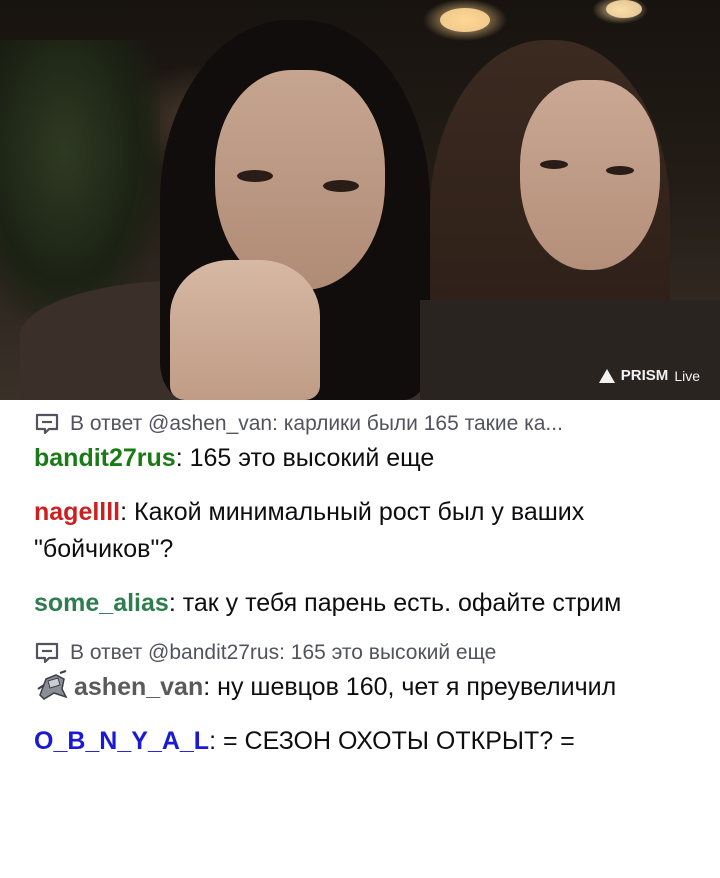  I want to click on watermark-brand: PRISM, so click(644, 375).